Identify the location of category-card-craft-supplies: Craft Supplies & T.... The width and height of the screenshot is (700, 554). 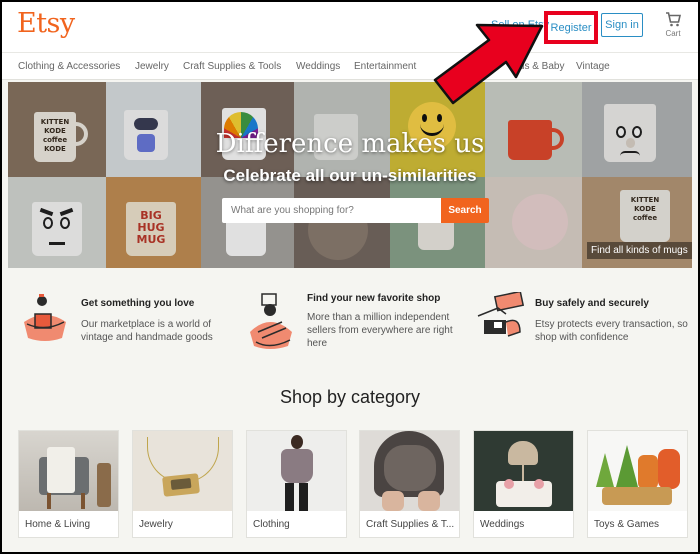
(409, 484).